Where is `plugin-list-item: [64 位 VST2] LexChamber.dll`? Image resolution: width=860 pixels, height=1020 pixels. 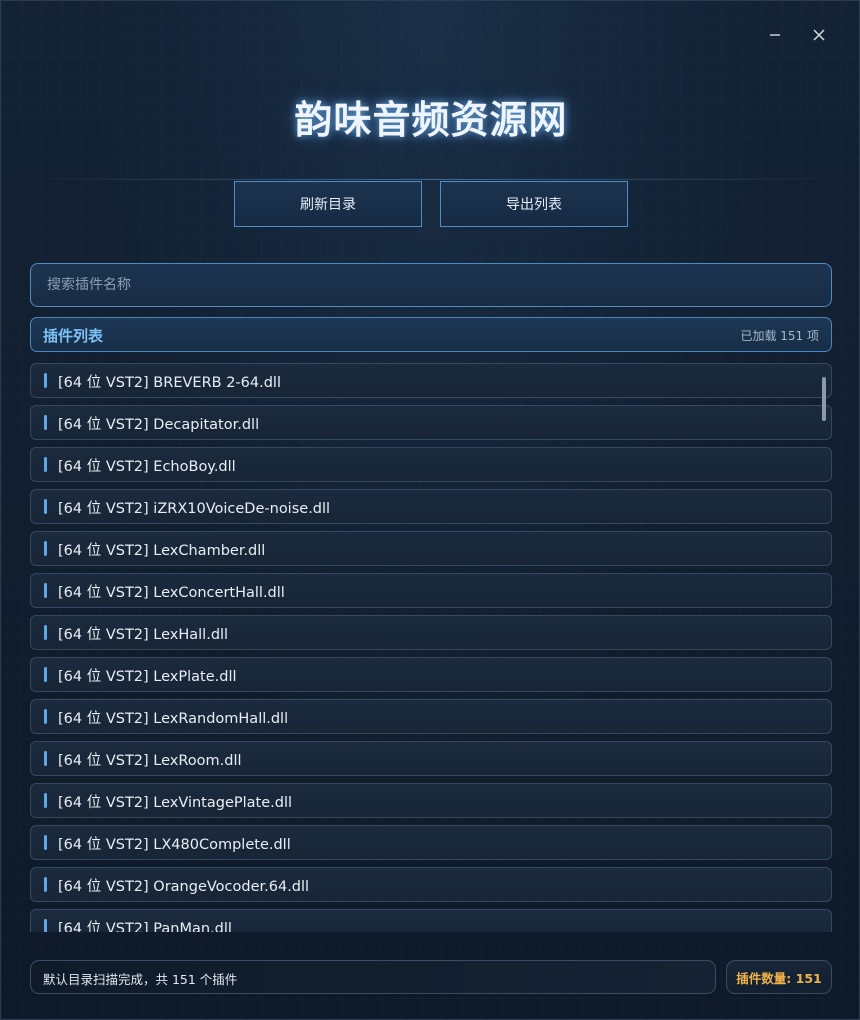 plugin-list-item: [64 位 VST2] LexChamber.dll is located at coordinates (431, 548).